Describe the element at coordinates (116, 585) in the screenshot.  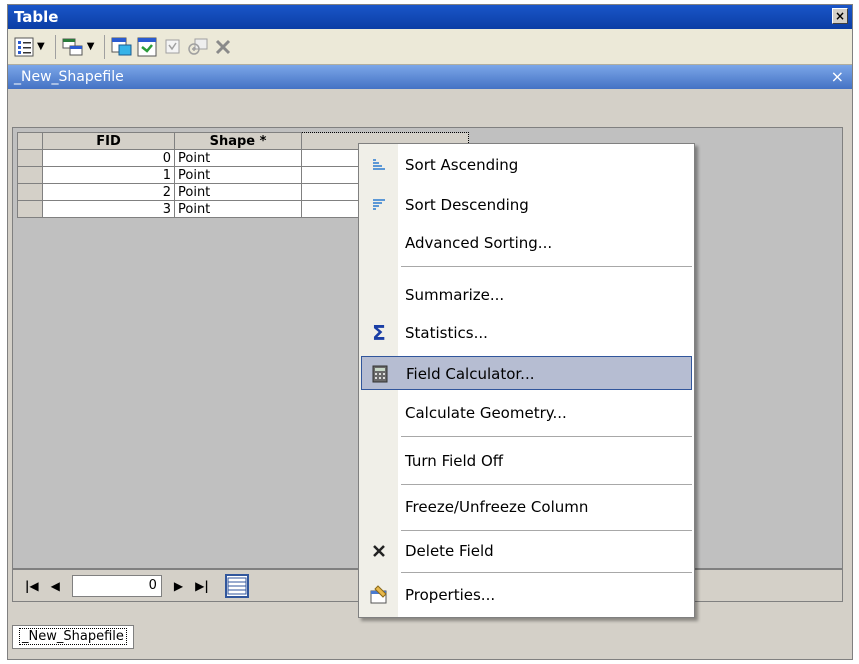
I see `record-number-input: 0` at that location.